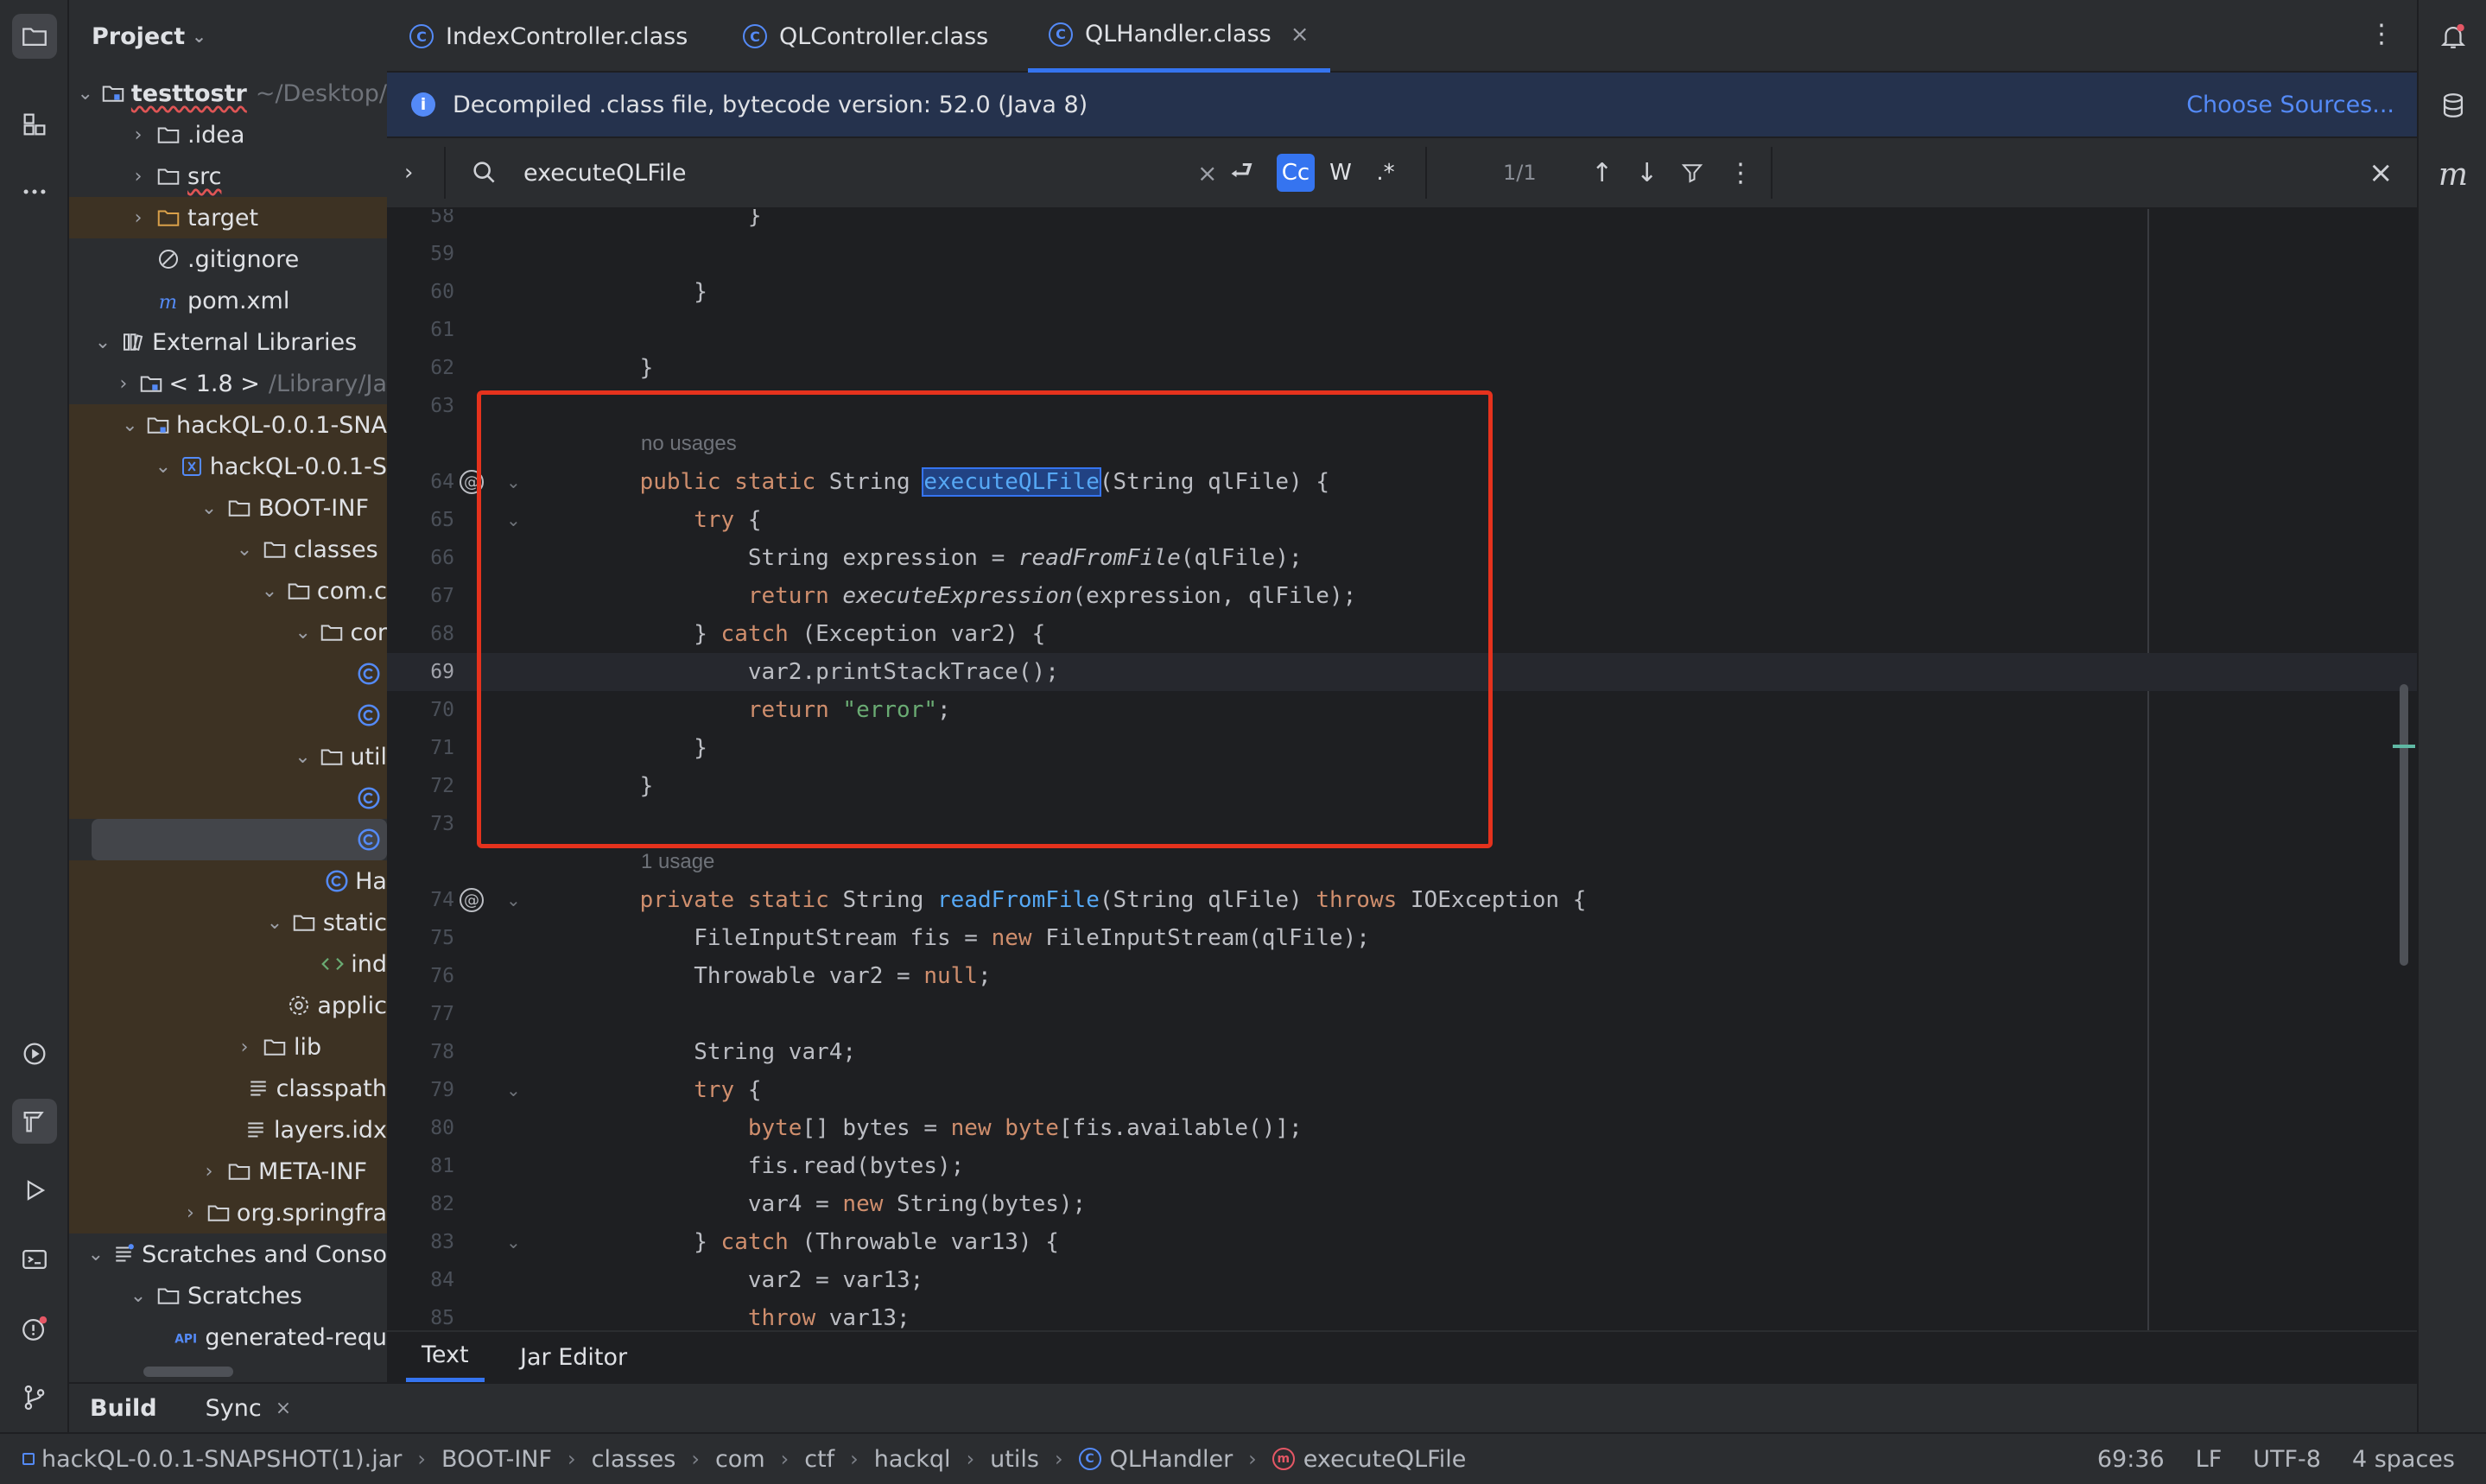 Image resolution: width=2486 pixels, height=1484 pixels. Describe the element at coordinates (228, 1212) in the screenshot. I see `tree-item: › org.springfra` at that location.